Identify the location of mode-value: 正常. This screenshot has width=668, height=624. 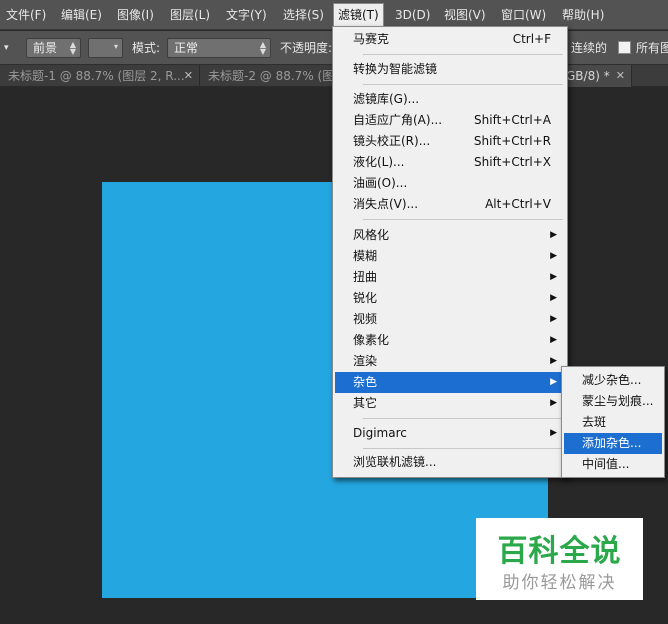
(186, 48).